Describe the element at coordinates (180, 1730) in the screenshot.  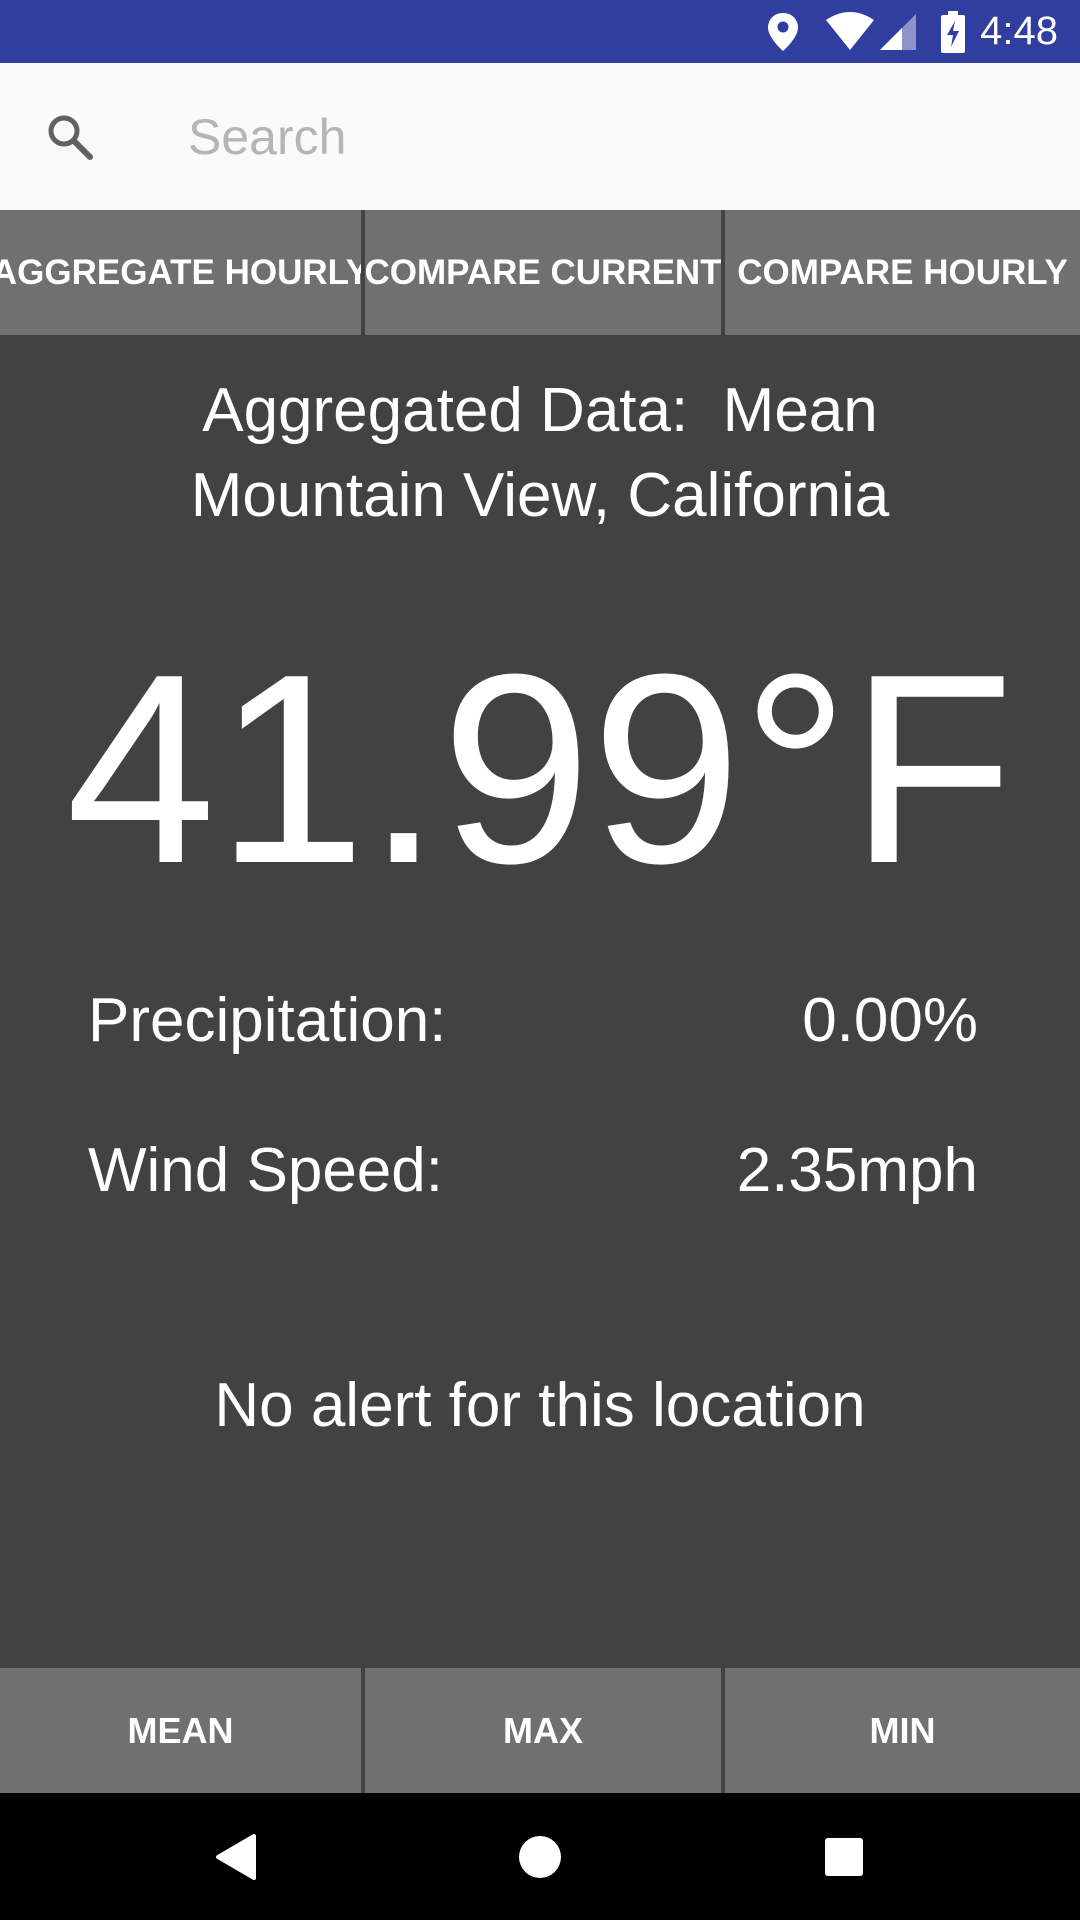
I see `mean-button: MEAN` at that location.